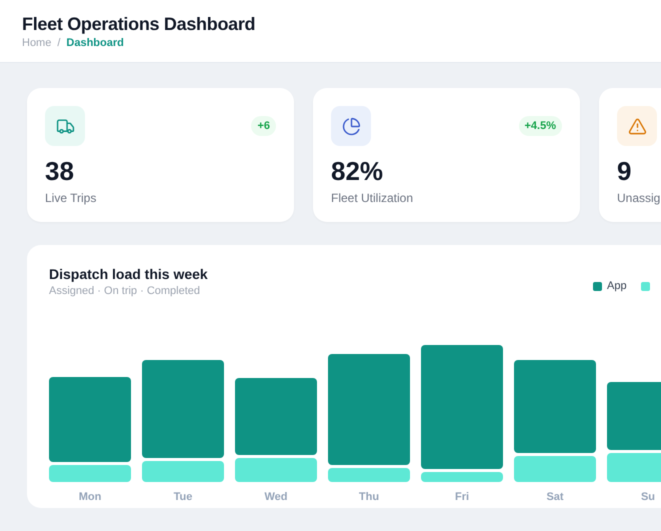  I want to click on chart-title: Dispatch load this week, so click(129, 274).